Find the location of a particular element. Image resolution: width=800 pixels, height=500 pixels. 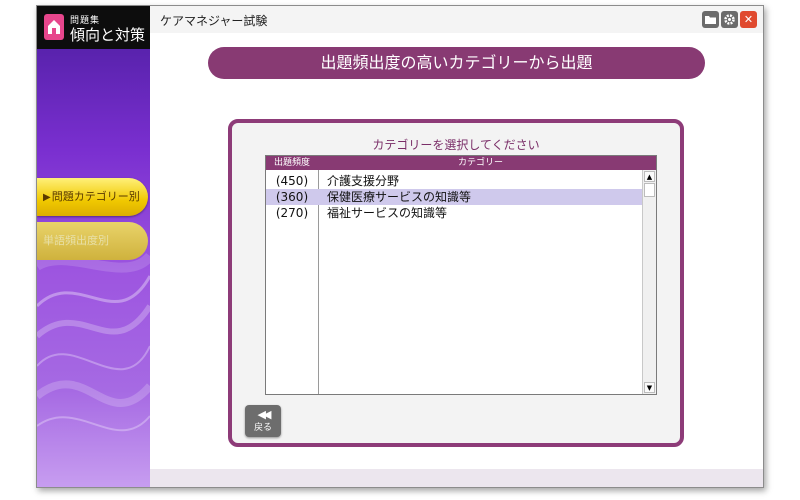

close-icon: ✕ is located at coordinates (748, 19).